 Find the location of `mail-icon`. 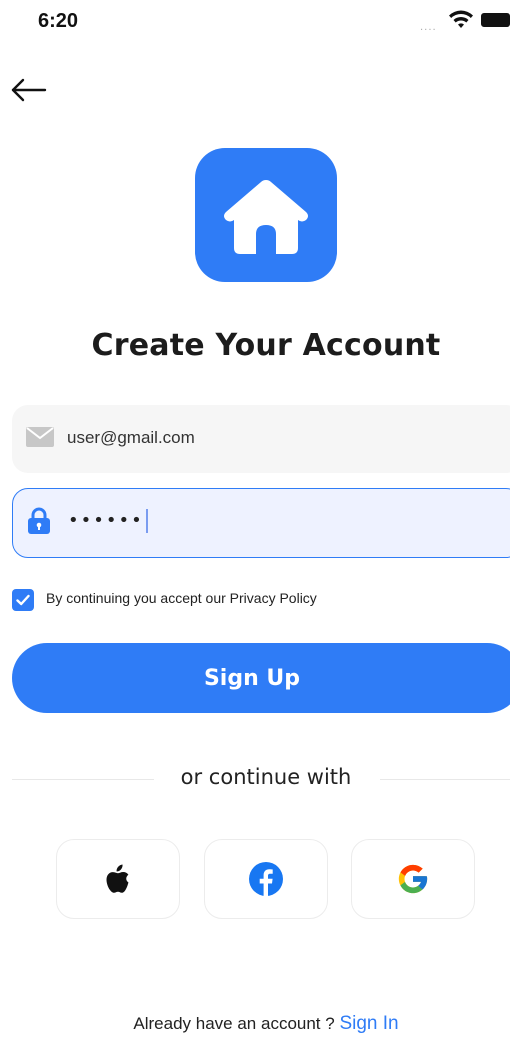

mail-icon is located at coordinates (40, 439).